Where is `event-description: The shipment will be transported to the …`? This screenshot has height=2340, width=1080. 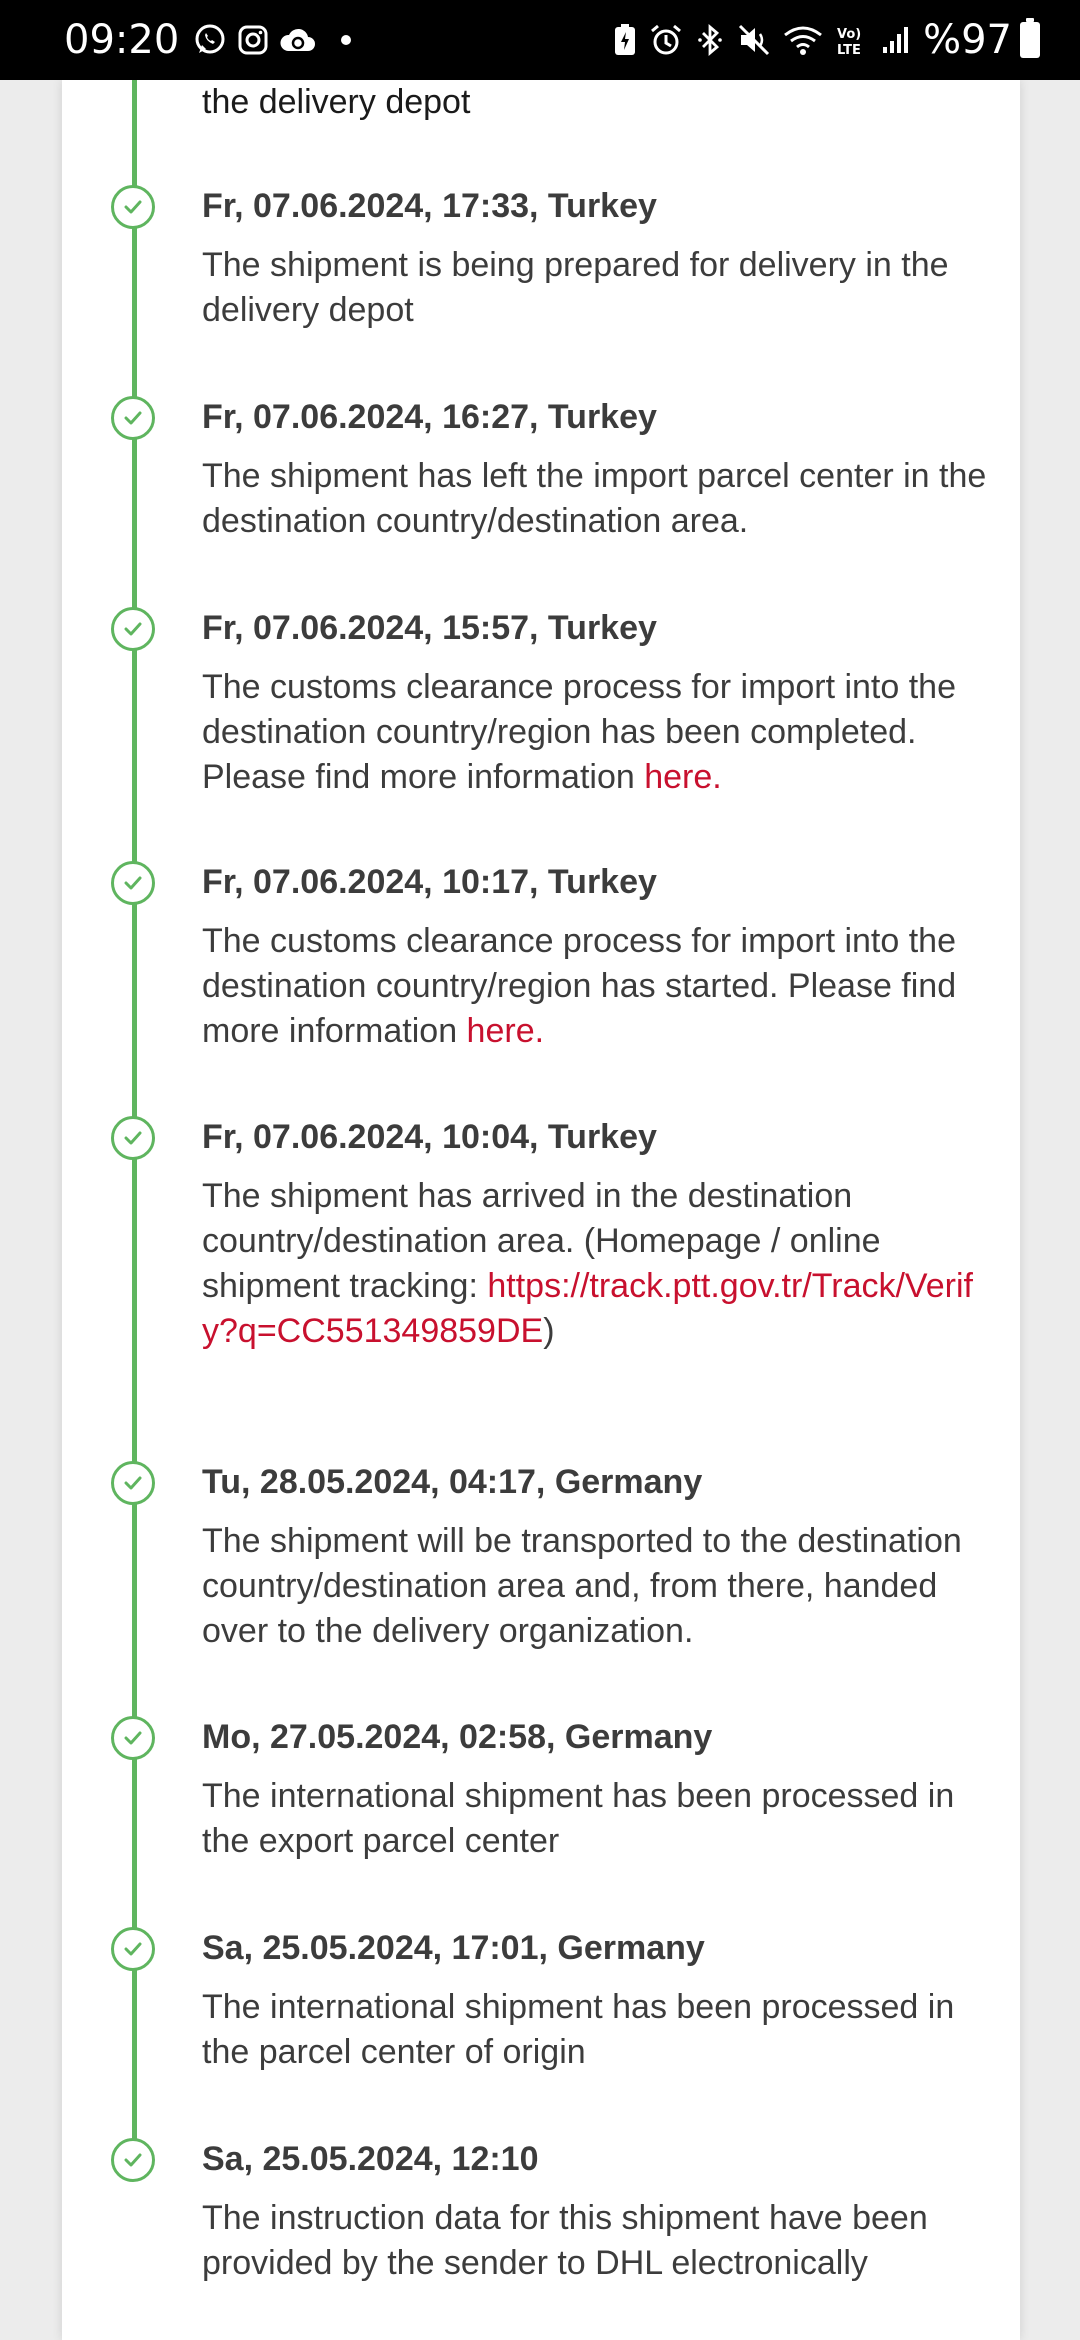 event-description: The shipment will be transported to the … is located at coordinates (597, 1586).